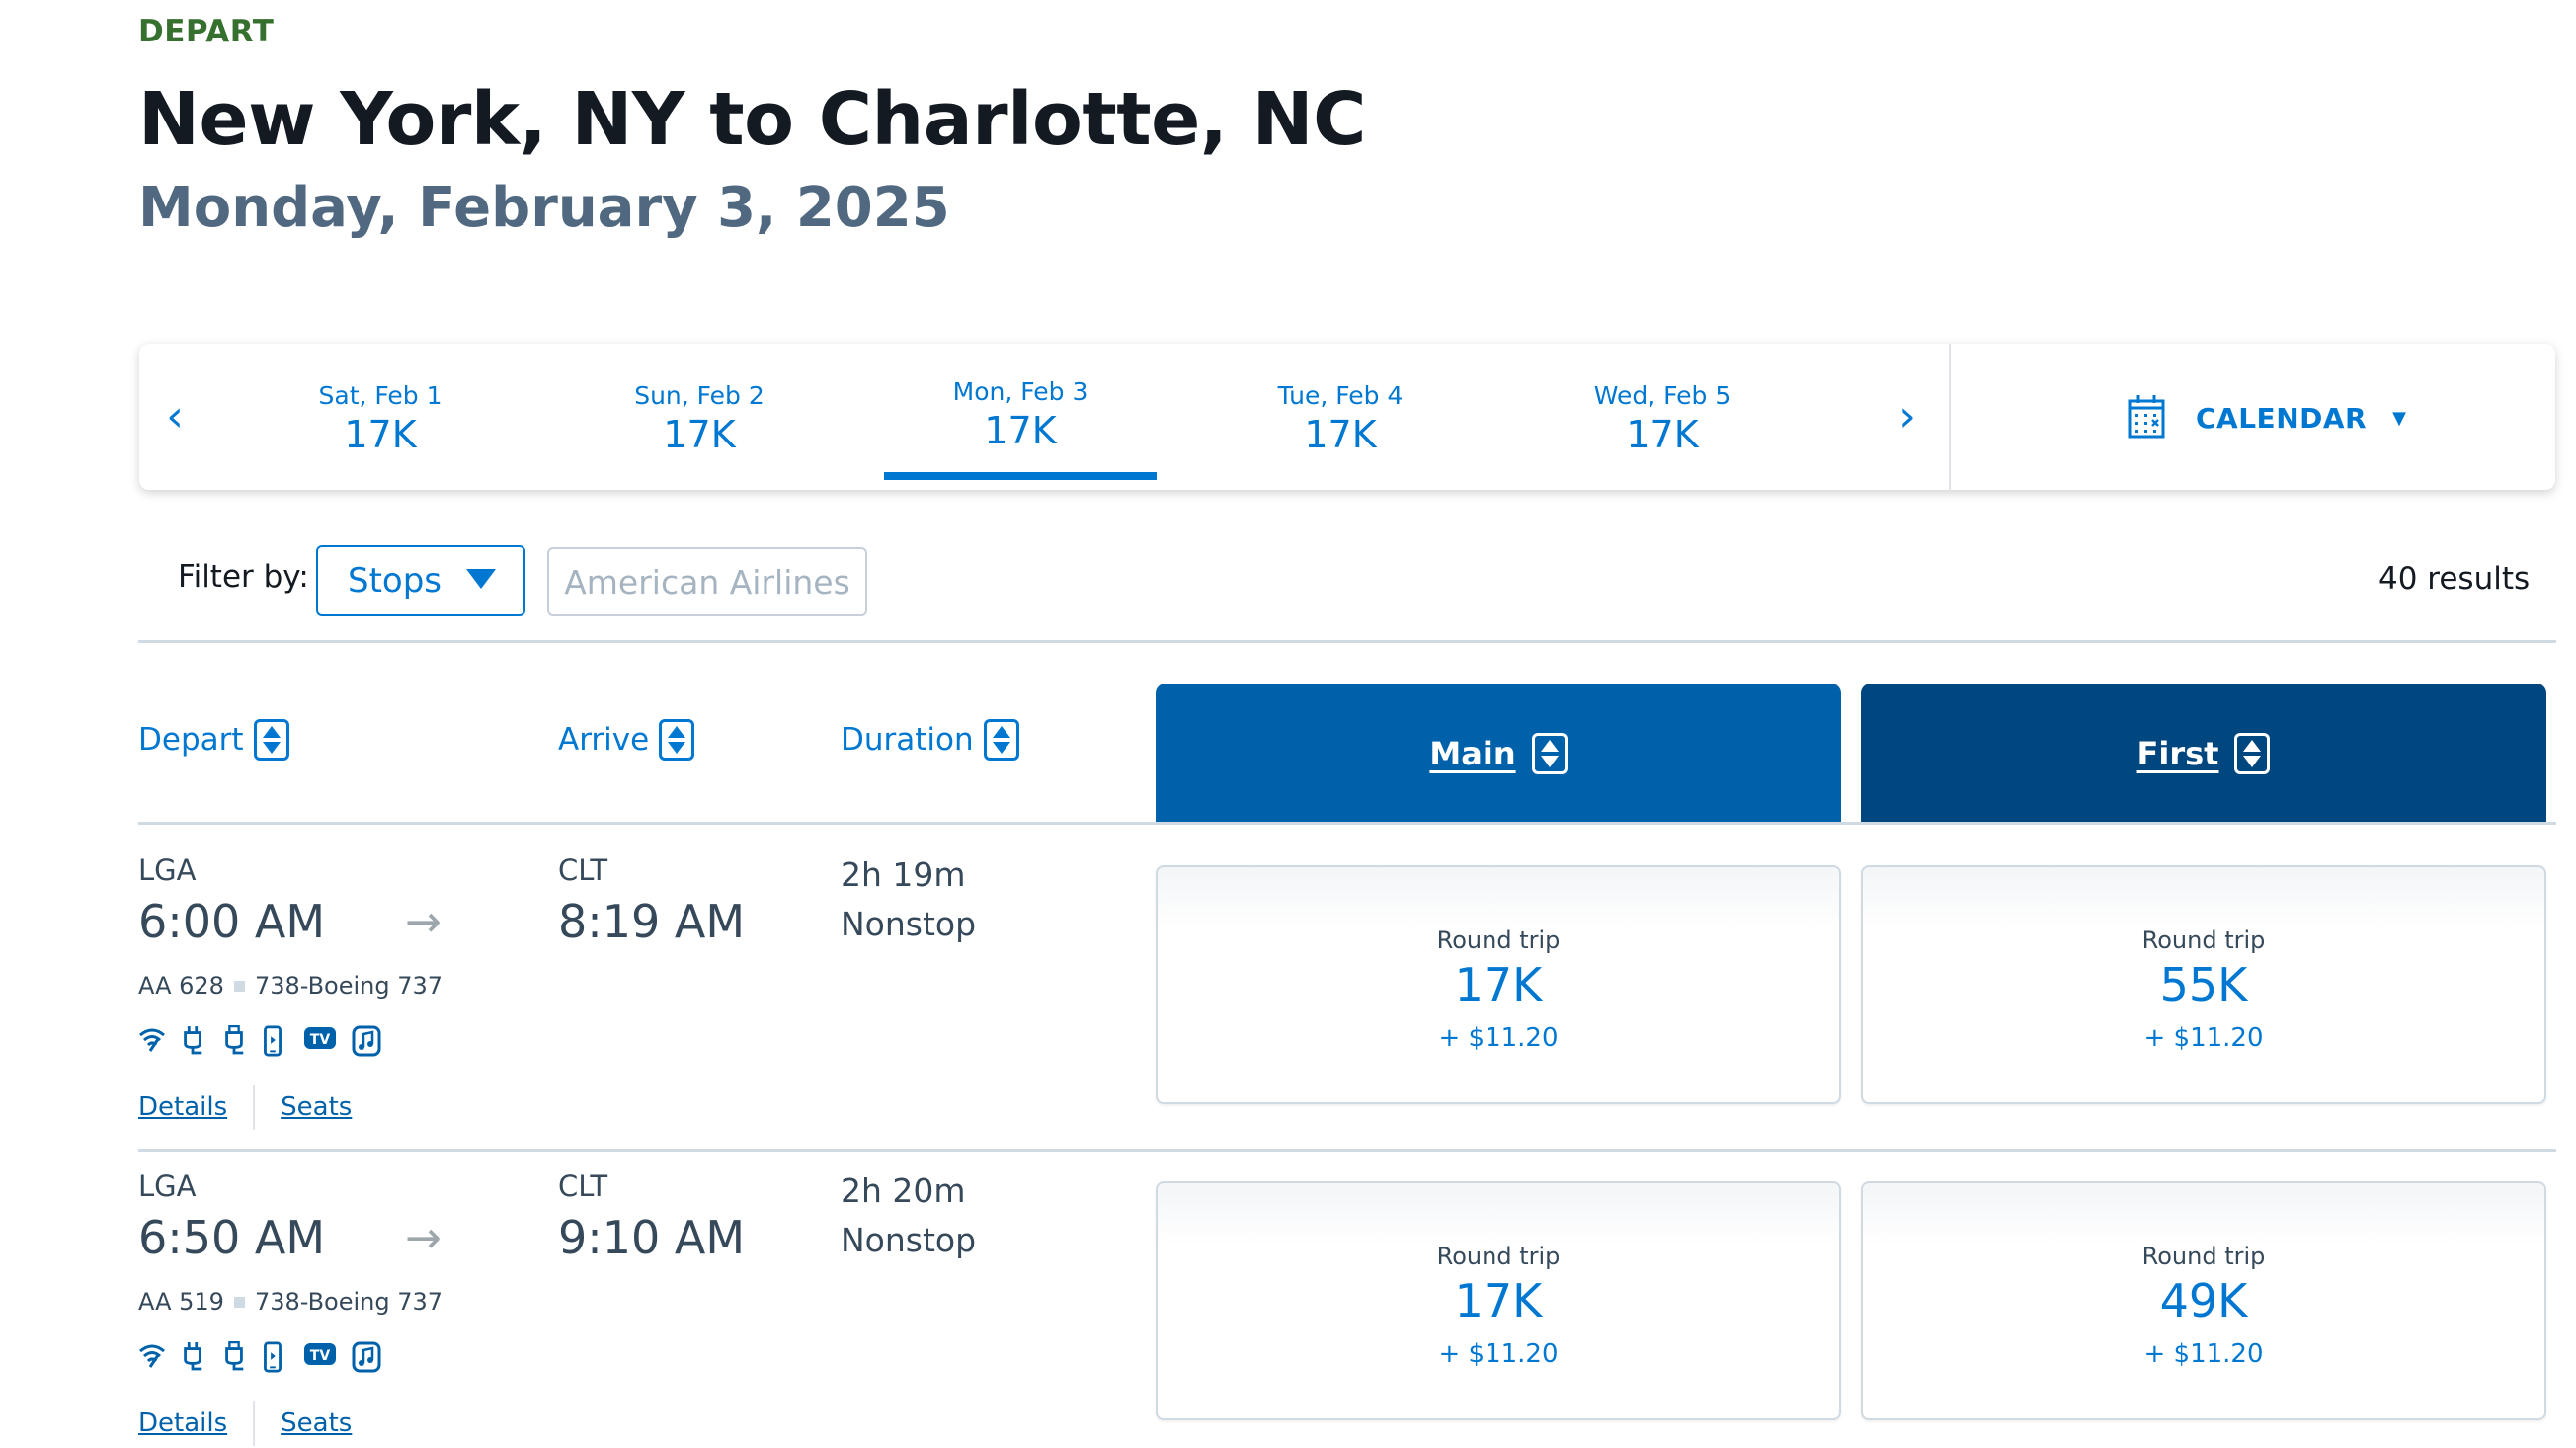  I want to click on column-label: Arrive, so click(604, 740).